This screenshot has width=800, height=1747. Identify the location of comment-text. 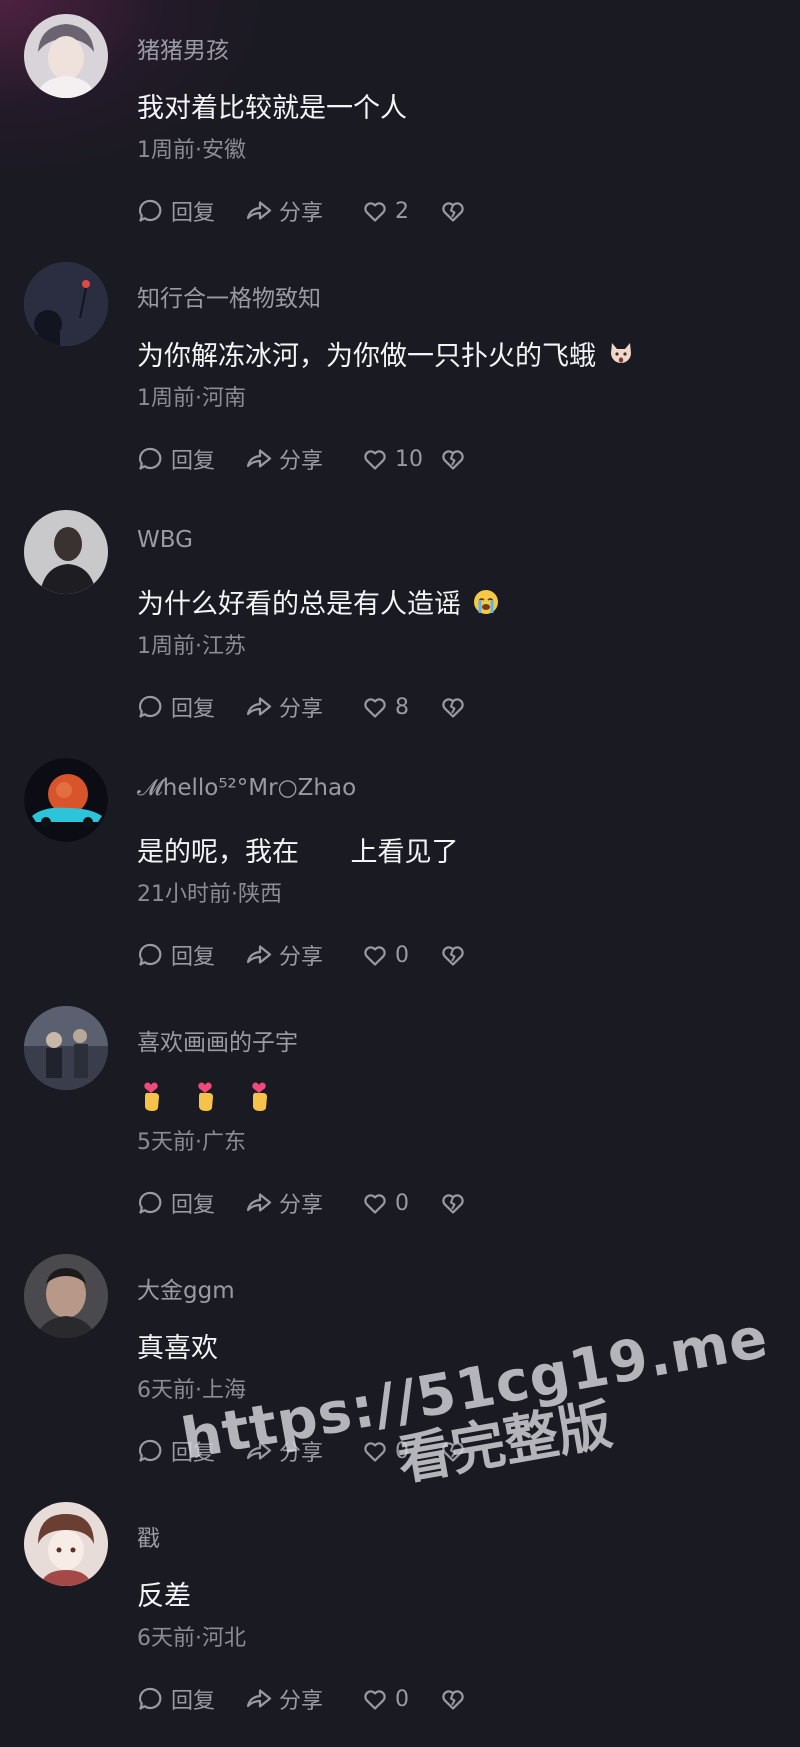
(205, 1095).